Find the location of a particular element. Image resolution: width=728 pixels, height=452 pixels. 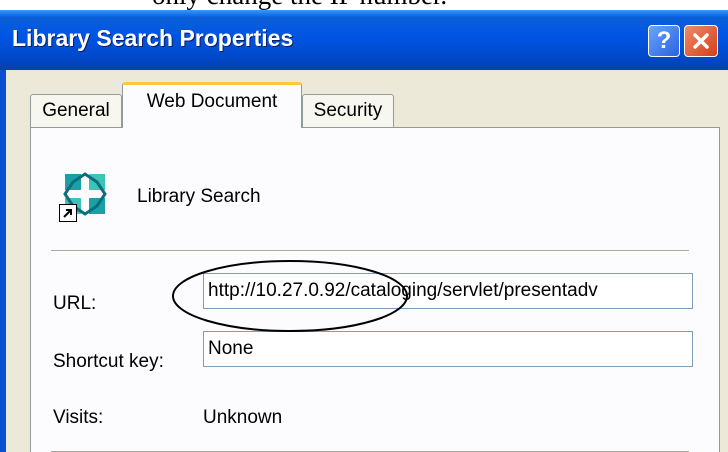

title-bar: Library Search Properties ? is located at coordinates (364, 40).